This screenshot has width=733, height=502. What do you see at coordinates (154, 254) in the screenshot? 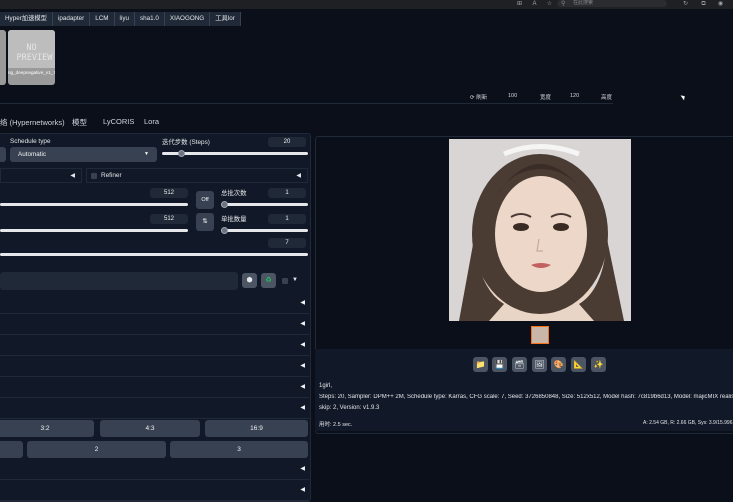
I see `cfg-slider` at bounding box center [154, 254].